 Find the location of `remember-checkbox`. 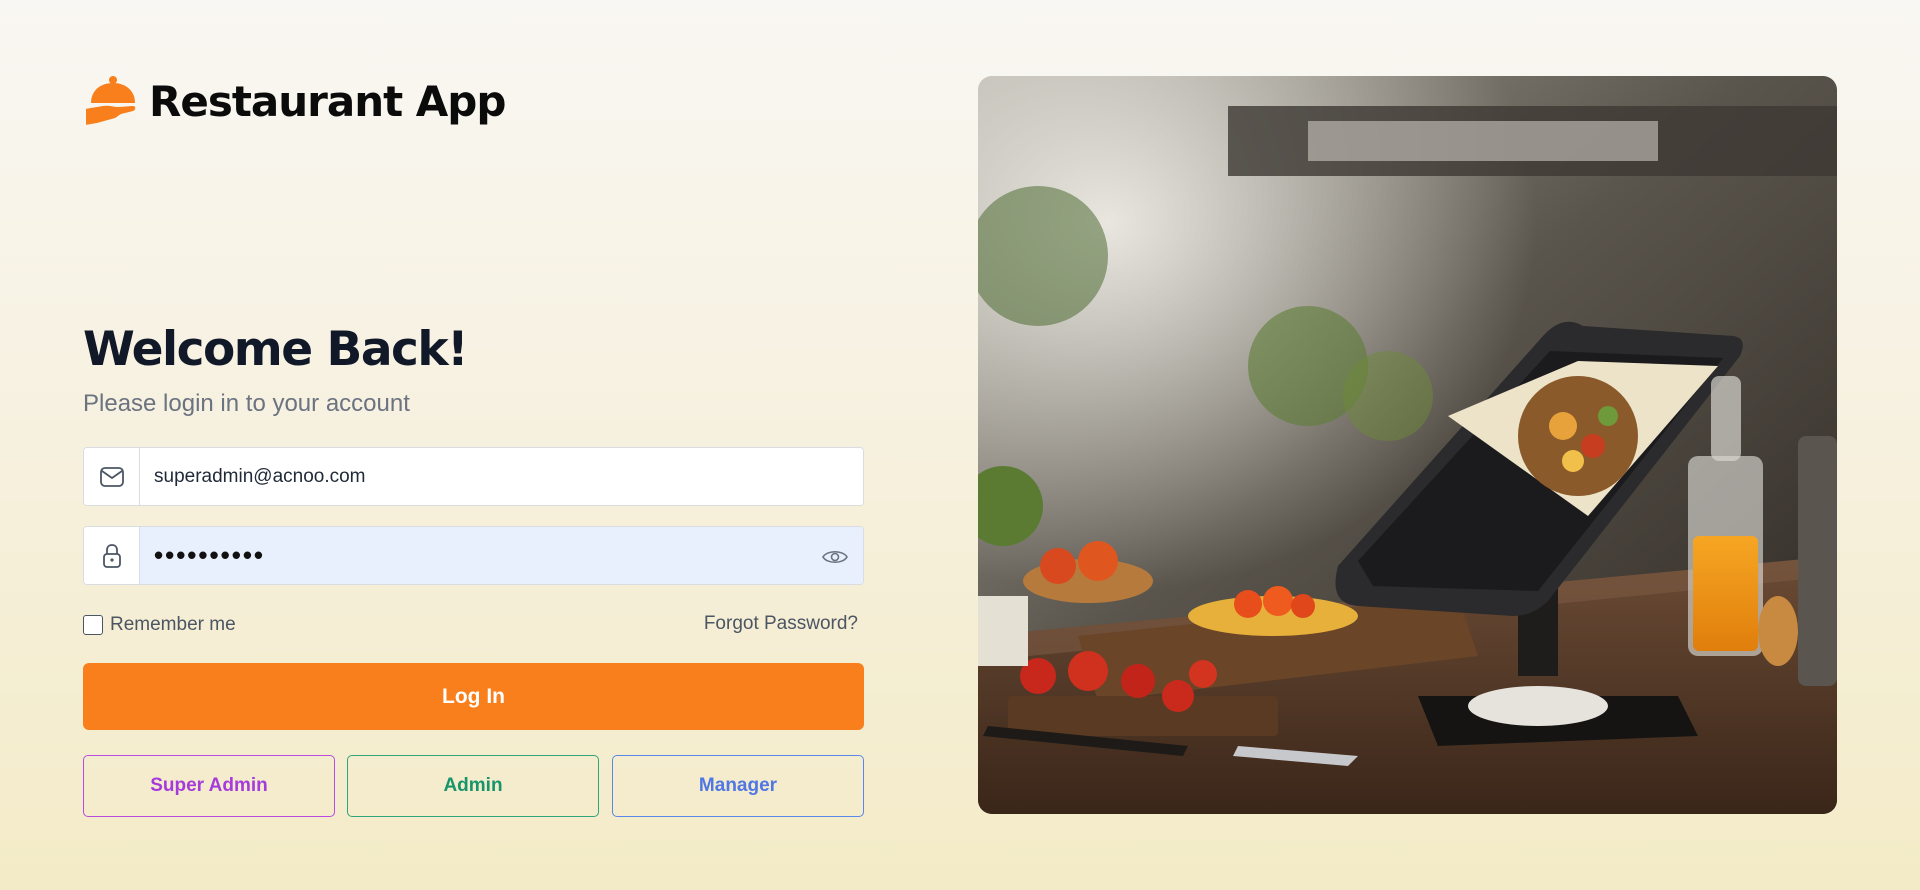

remember-checkbox is located at coordinates (93, 625).